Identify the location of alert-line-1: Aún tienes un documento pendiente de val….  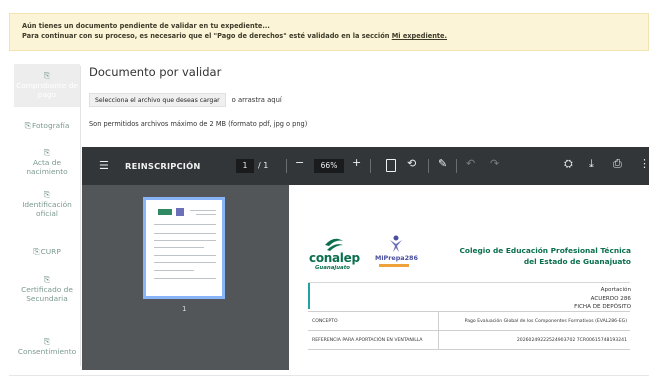
(146, 26).